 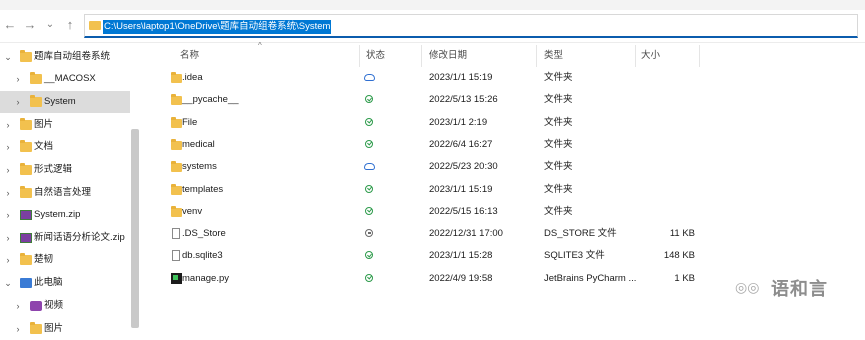 I want to click on sidebar-item-label: System, so click(x=60, y=101).